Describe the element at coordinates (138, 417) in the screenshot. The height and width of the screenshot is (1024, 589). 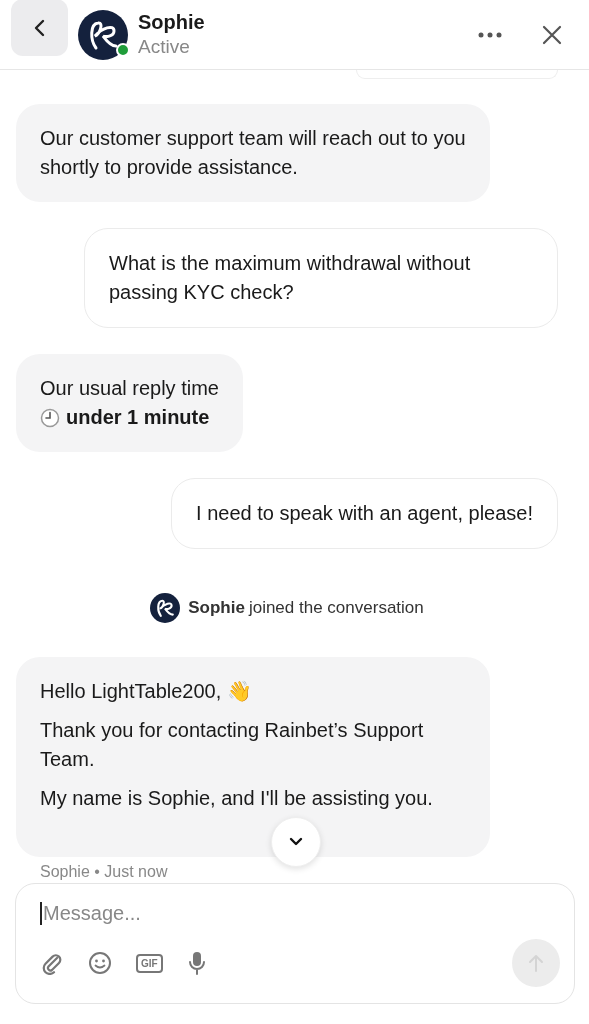
I see `reply-time-value: under 1 minute` at that location.